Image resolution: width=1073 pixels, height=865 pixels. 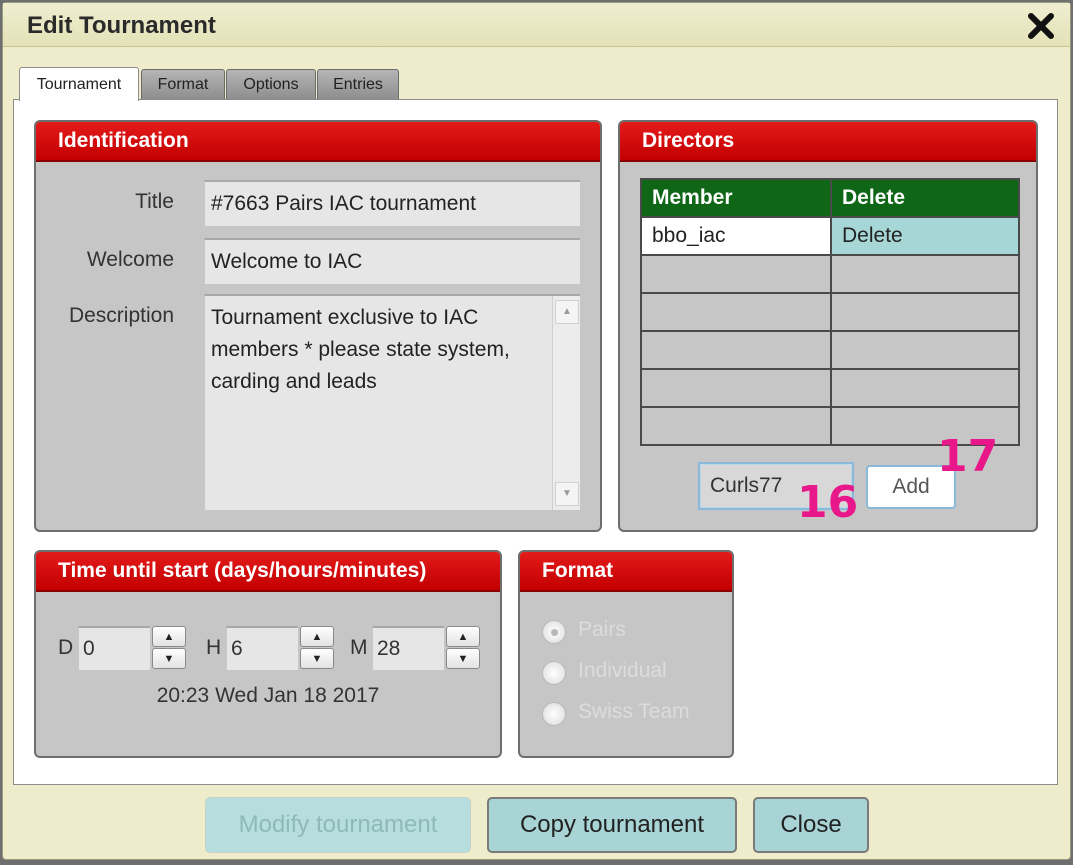 What do you see at coordinates (828, 142) in the screenshot?
I see `directors-heading: Directors` at bounding box center [828, 142].